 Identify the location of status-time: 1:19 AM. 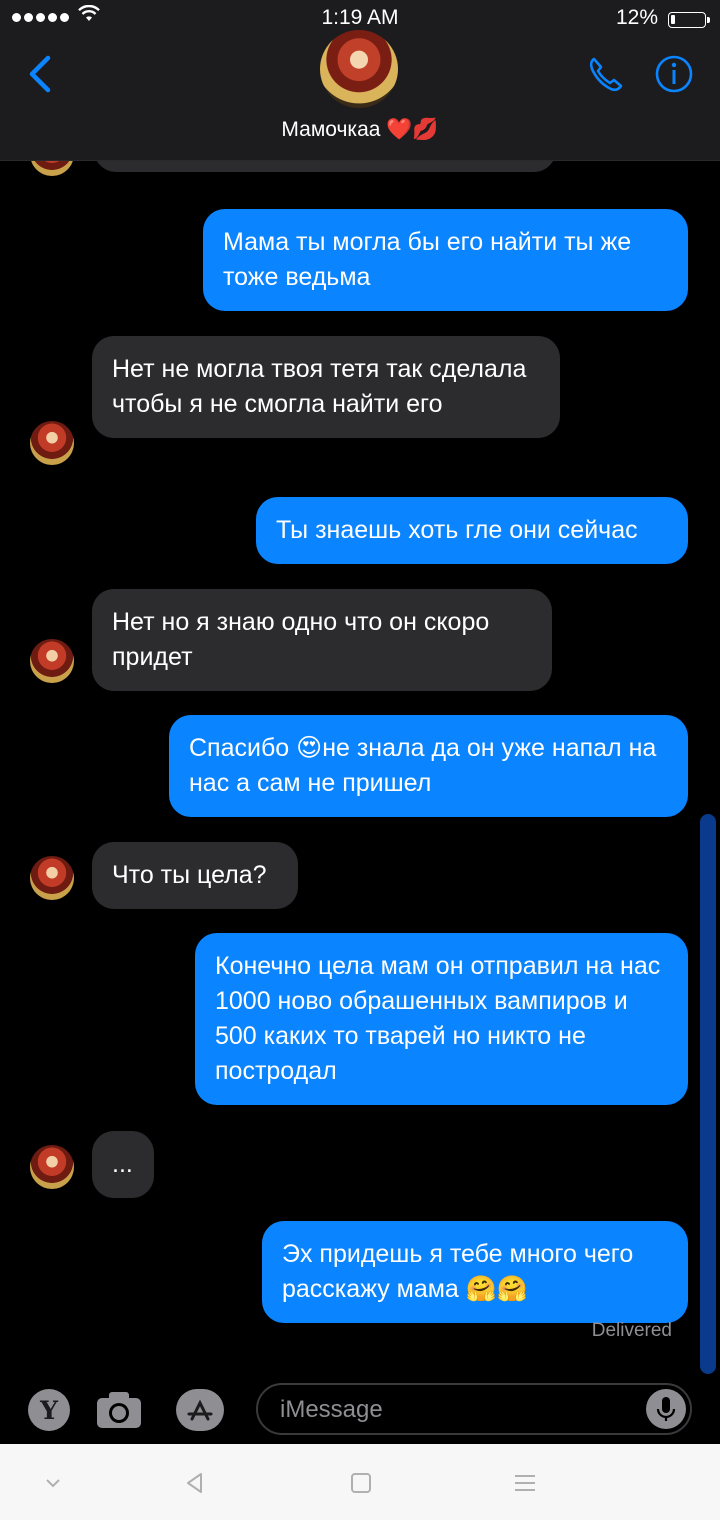
(360, 17).